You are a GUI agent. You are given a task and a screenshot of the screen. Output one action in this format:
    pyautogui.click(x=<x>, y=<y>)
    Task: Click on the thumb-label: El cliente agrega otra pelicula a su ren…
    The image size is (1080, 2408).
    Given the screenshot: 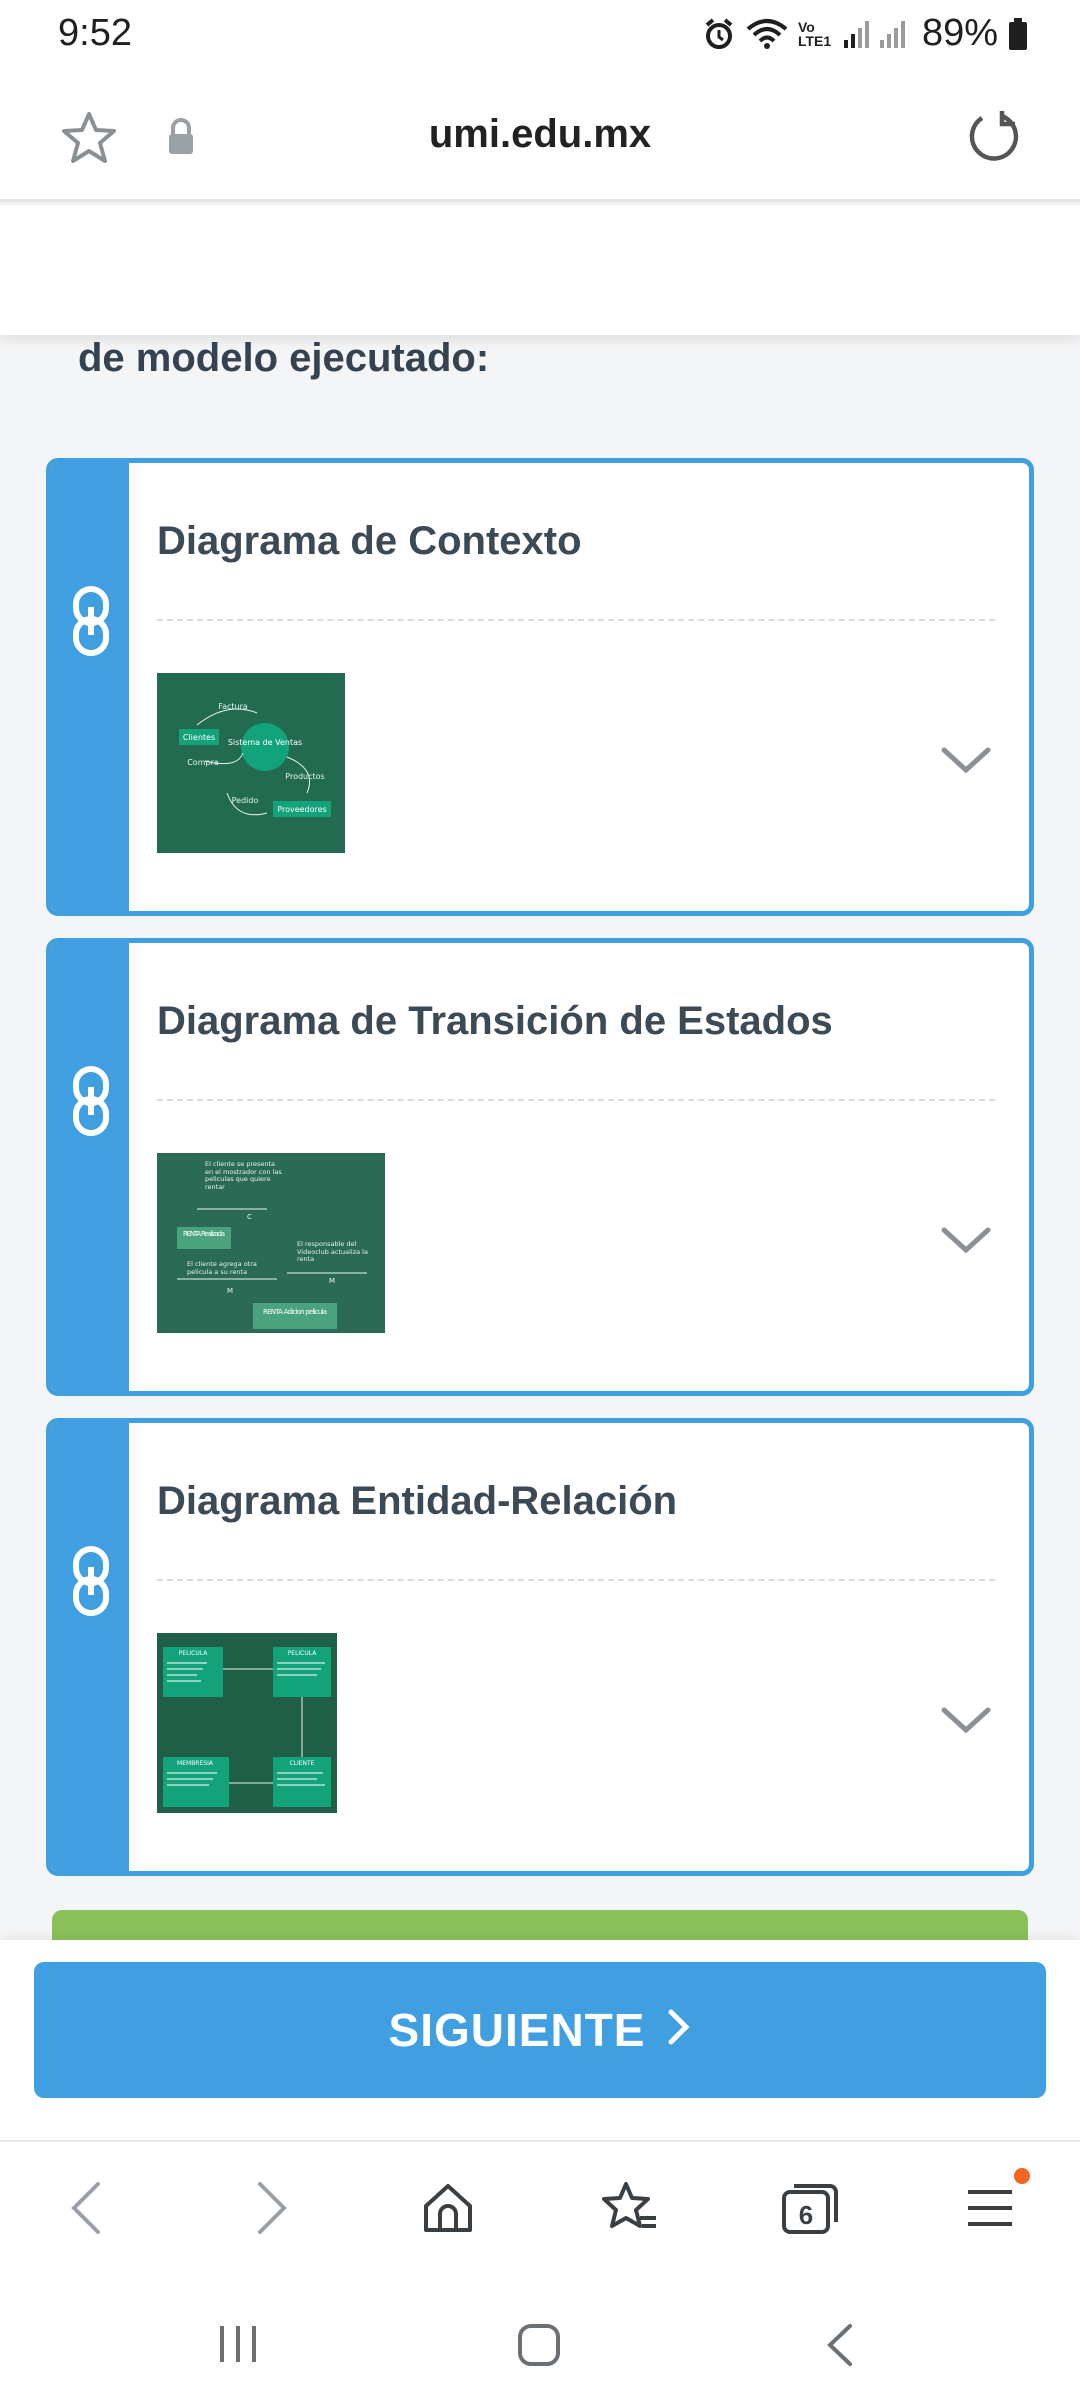 What is the action you would take?
    pyautogui.click(x=222, y=1268)
    